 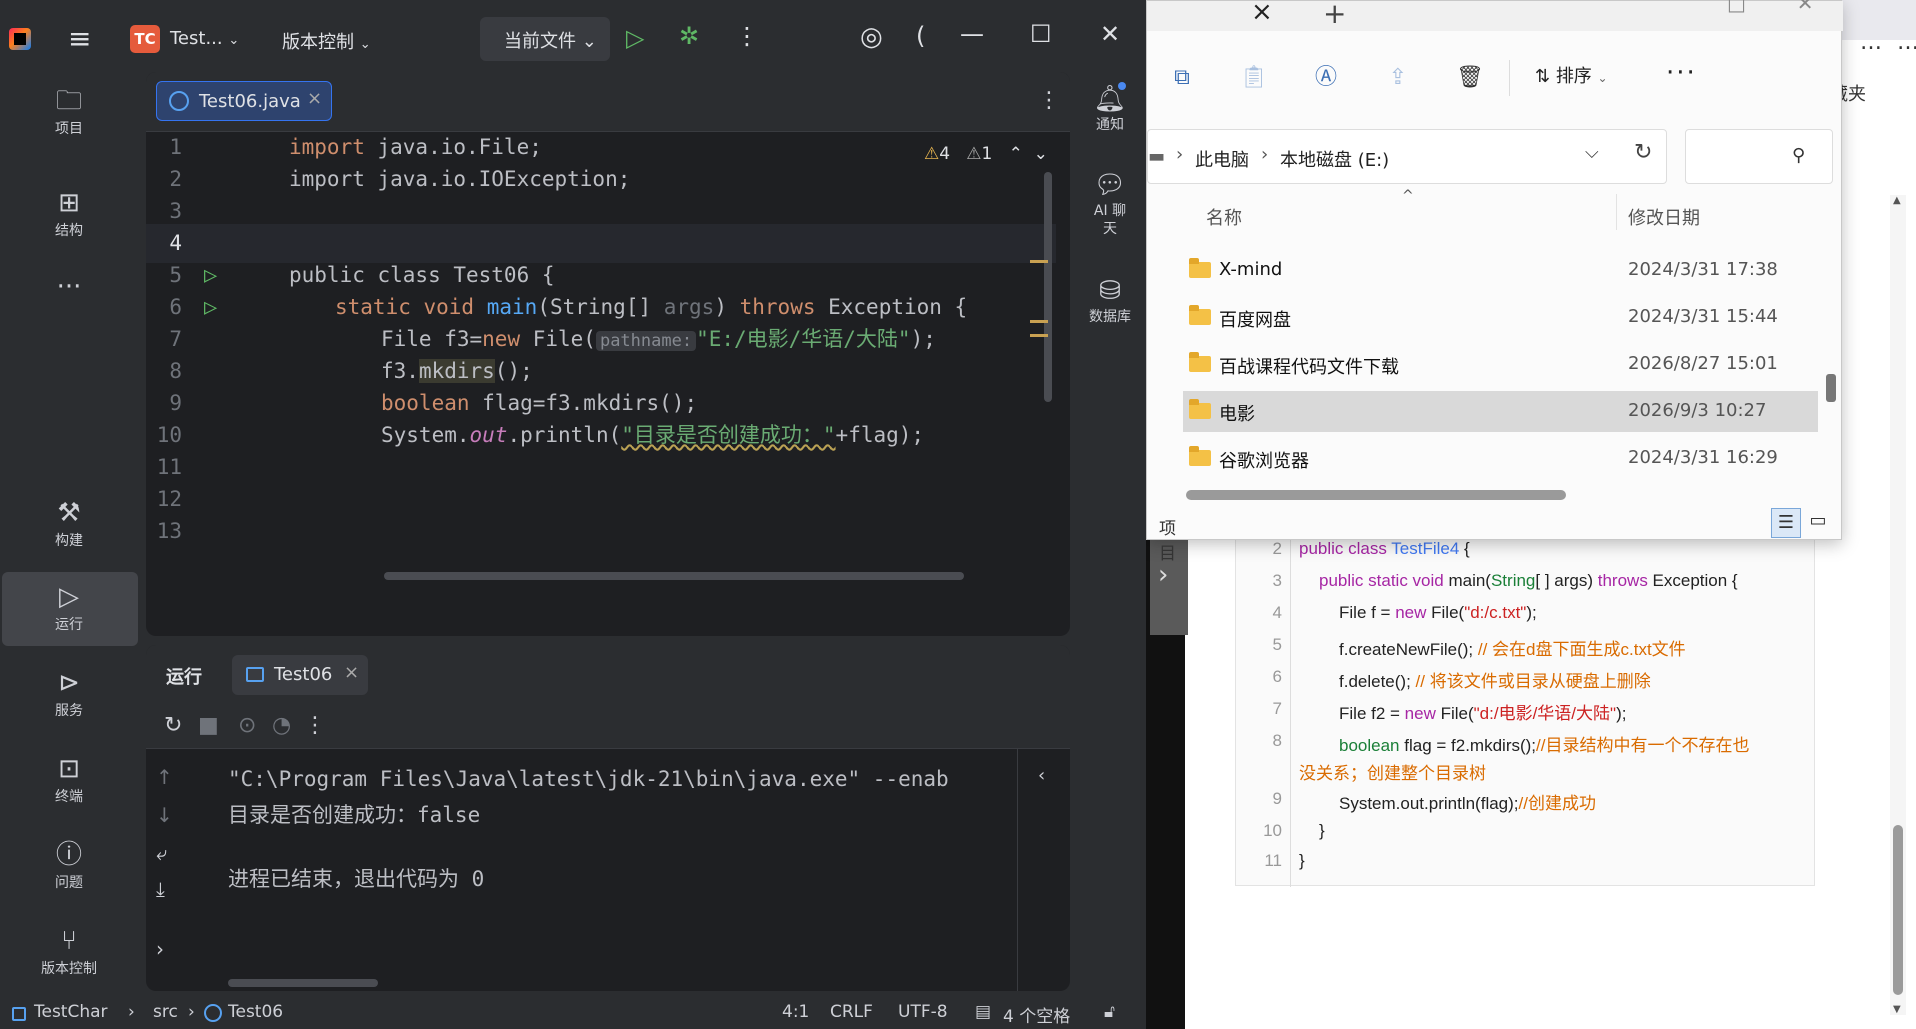 I want to click on scroll-up-icon: ↑, so click(x=164, y=777).